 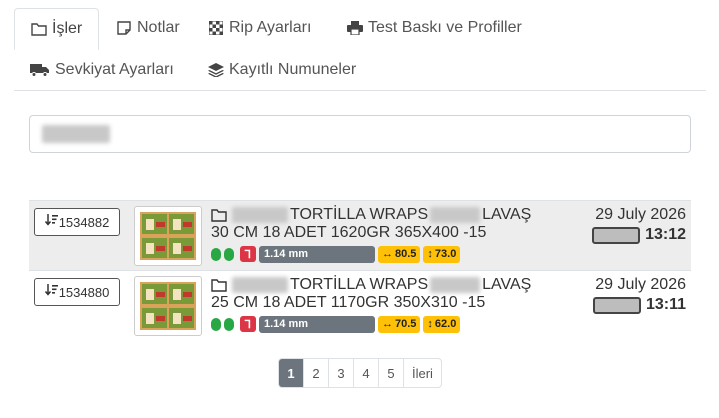 I want to click on height-value: 62.0, so click(x=445, y=324).